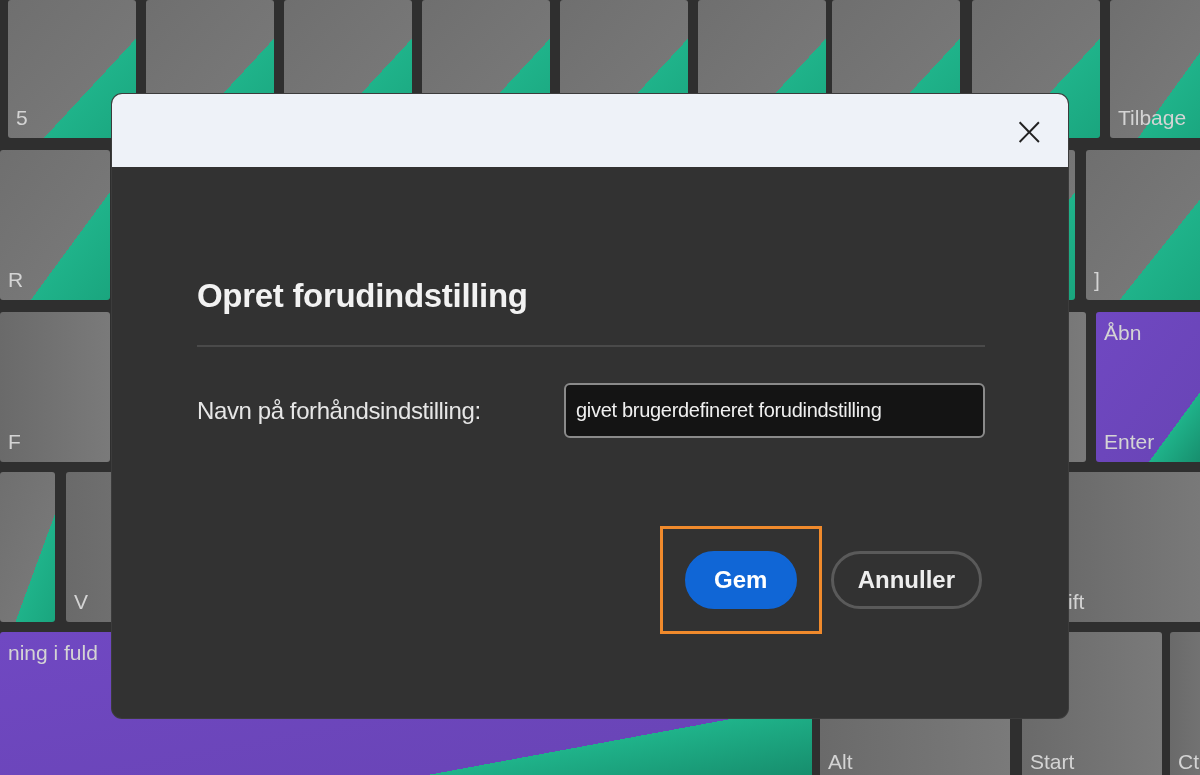 The width and height of the screenshot is (1200, 775). What do you see at coordinates (740, 580) in the screenshot?
I see `save-button: Gem` at bounding box center [740, 580].